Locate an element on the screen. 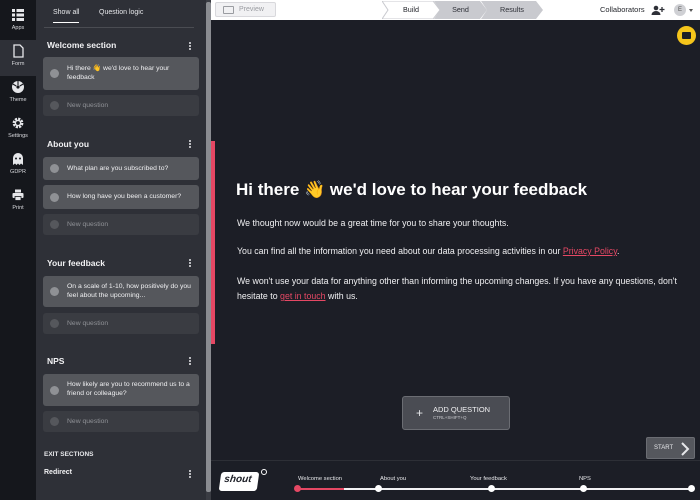 Image resolution: width=700 pixels, height=500 pixels. question-card: How long have you been a customer? is located at coordinates (121, 197).